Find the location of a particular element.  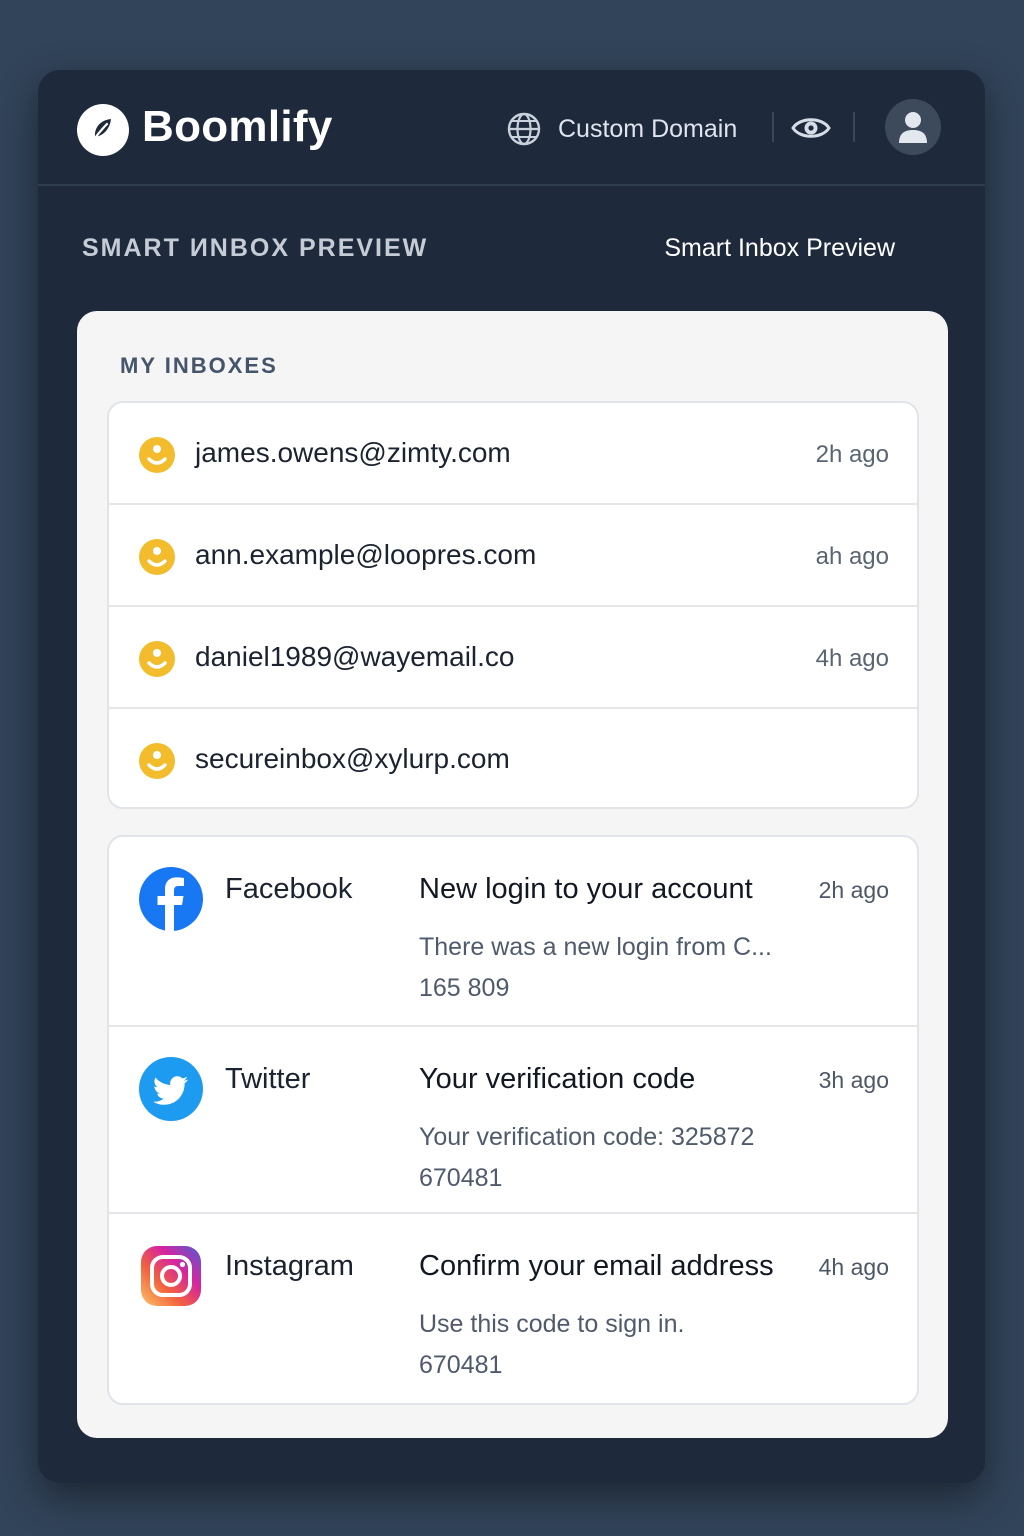

inbox-email: daniel1989@wayemail.co is located at coordinates (355, 656).